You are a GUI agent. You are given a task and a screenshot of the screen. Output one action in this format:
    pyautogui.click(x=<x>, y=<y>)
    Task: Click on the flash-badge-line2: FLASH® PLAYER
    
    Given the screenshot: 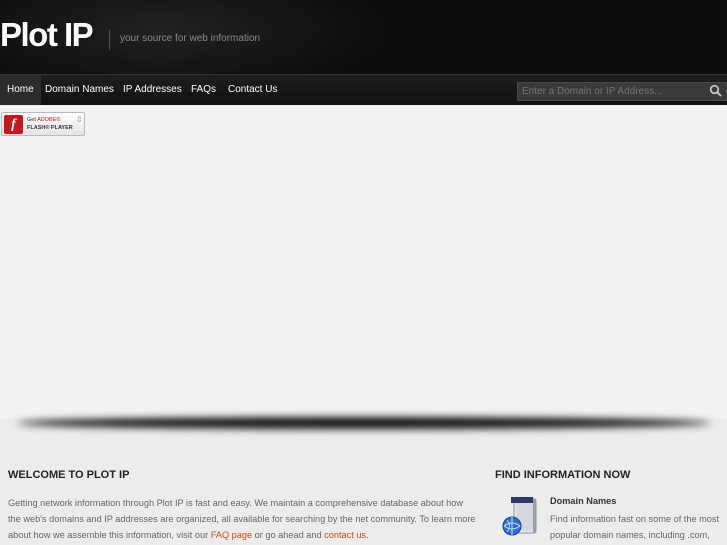 What is the action you would take?
    pyautogui.click(x=50, y=128)
    